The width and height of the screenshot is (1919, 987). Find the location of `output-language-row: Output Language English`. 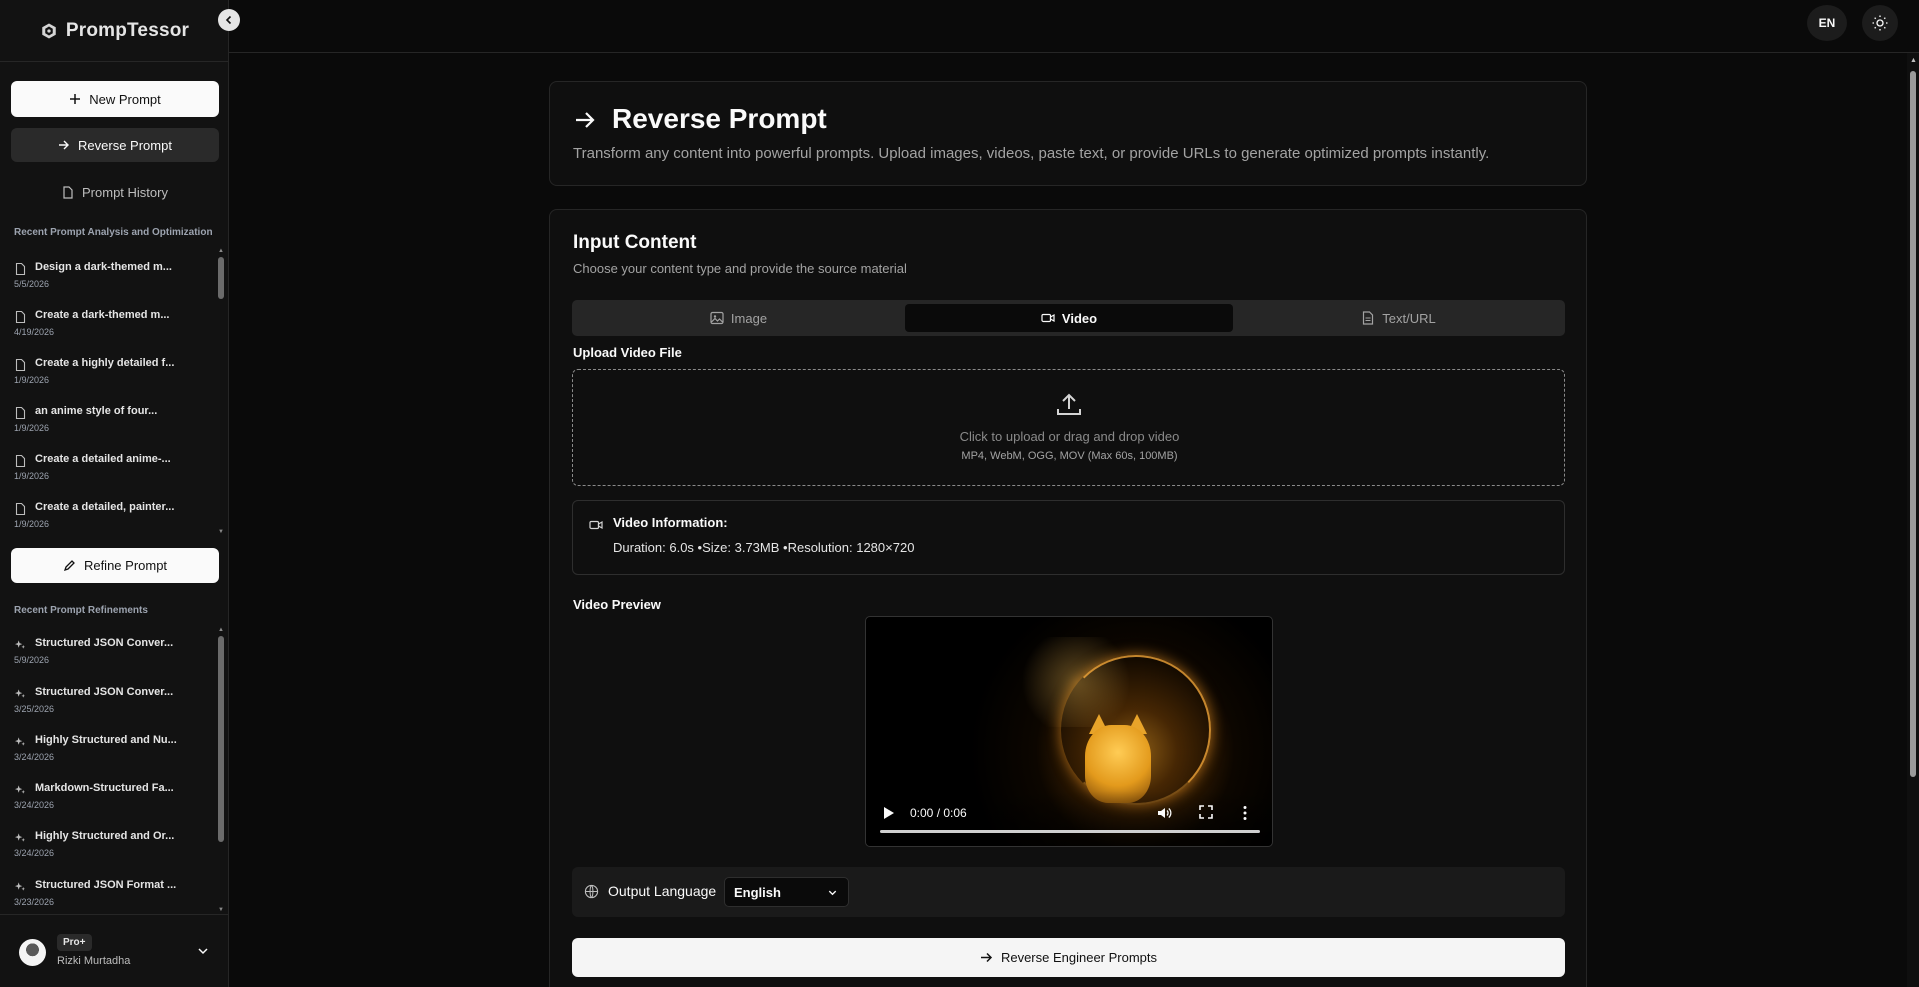

output-language-row: Output Language English is located at coordinates (1068, 892).